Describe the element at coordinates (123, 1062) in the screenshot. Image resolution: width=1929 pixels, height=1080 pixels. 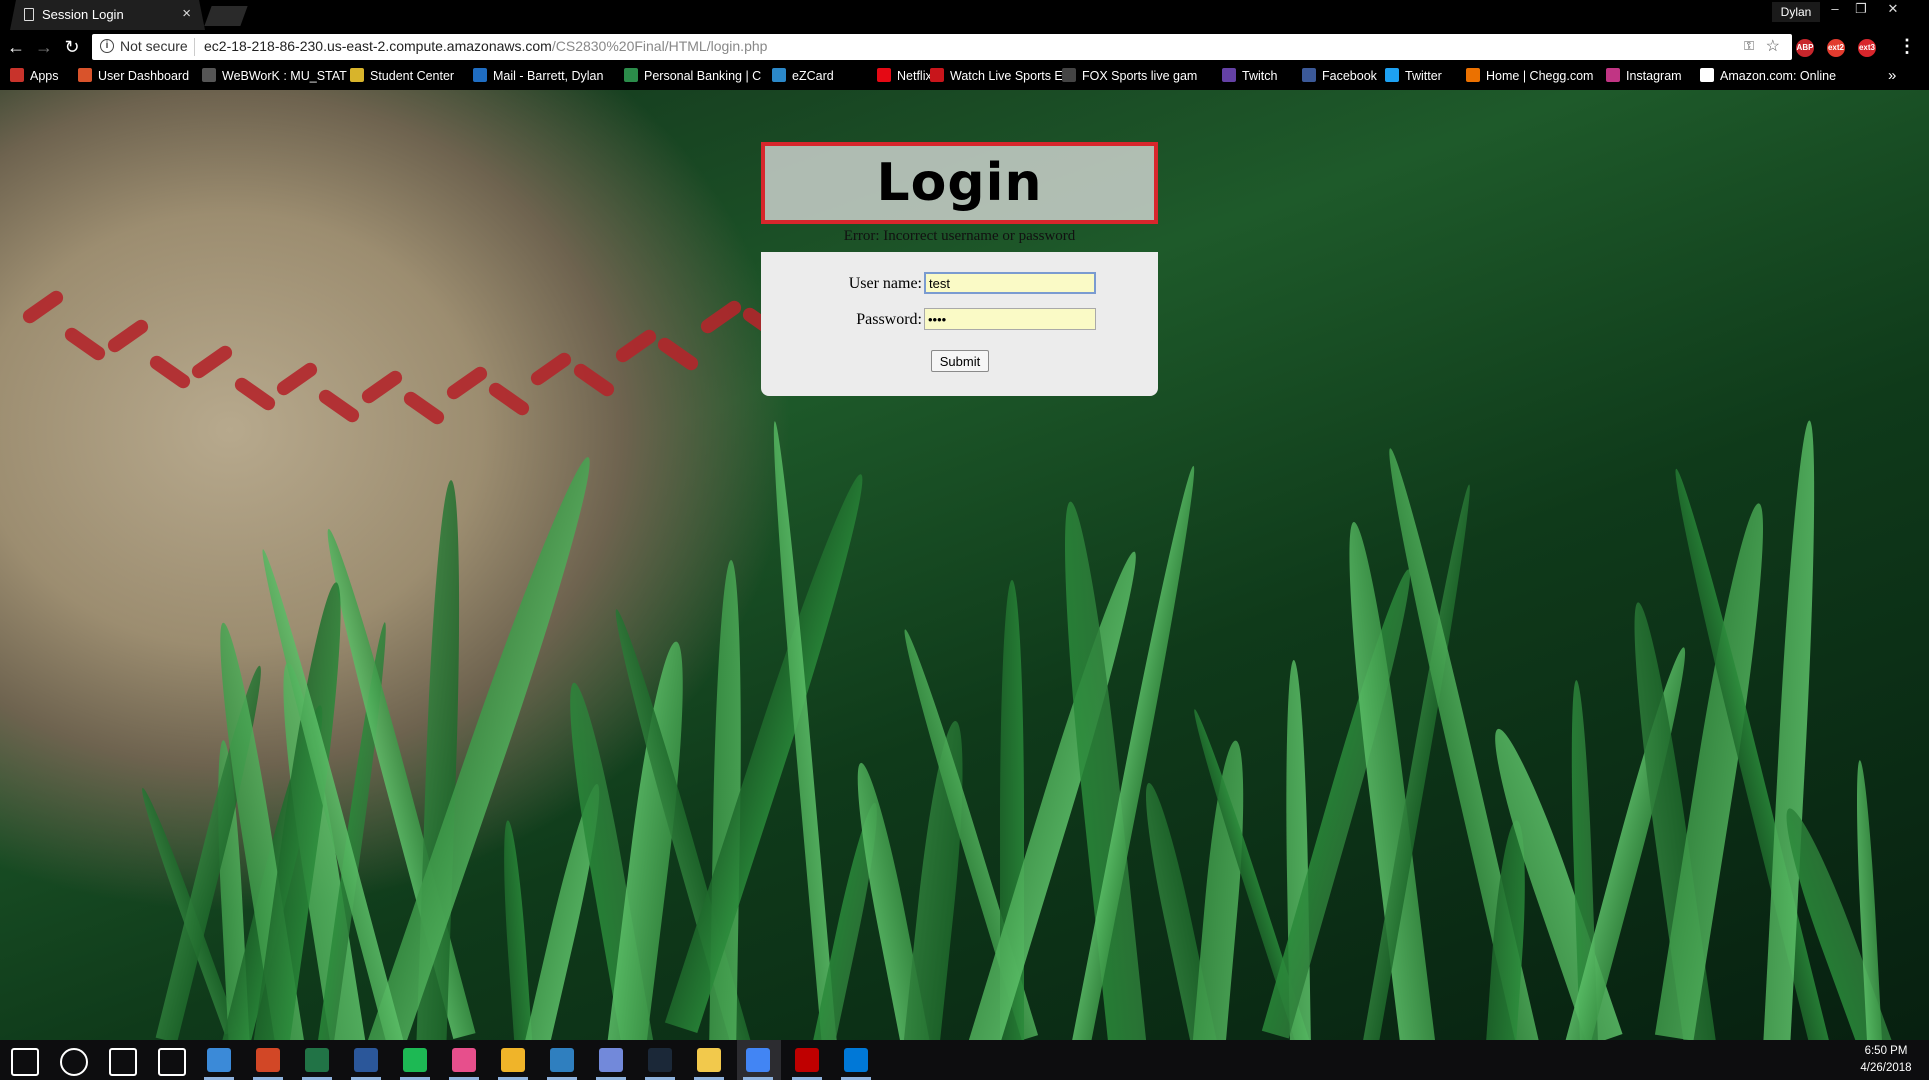
I see `task-view-icon` at that location.